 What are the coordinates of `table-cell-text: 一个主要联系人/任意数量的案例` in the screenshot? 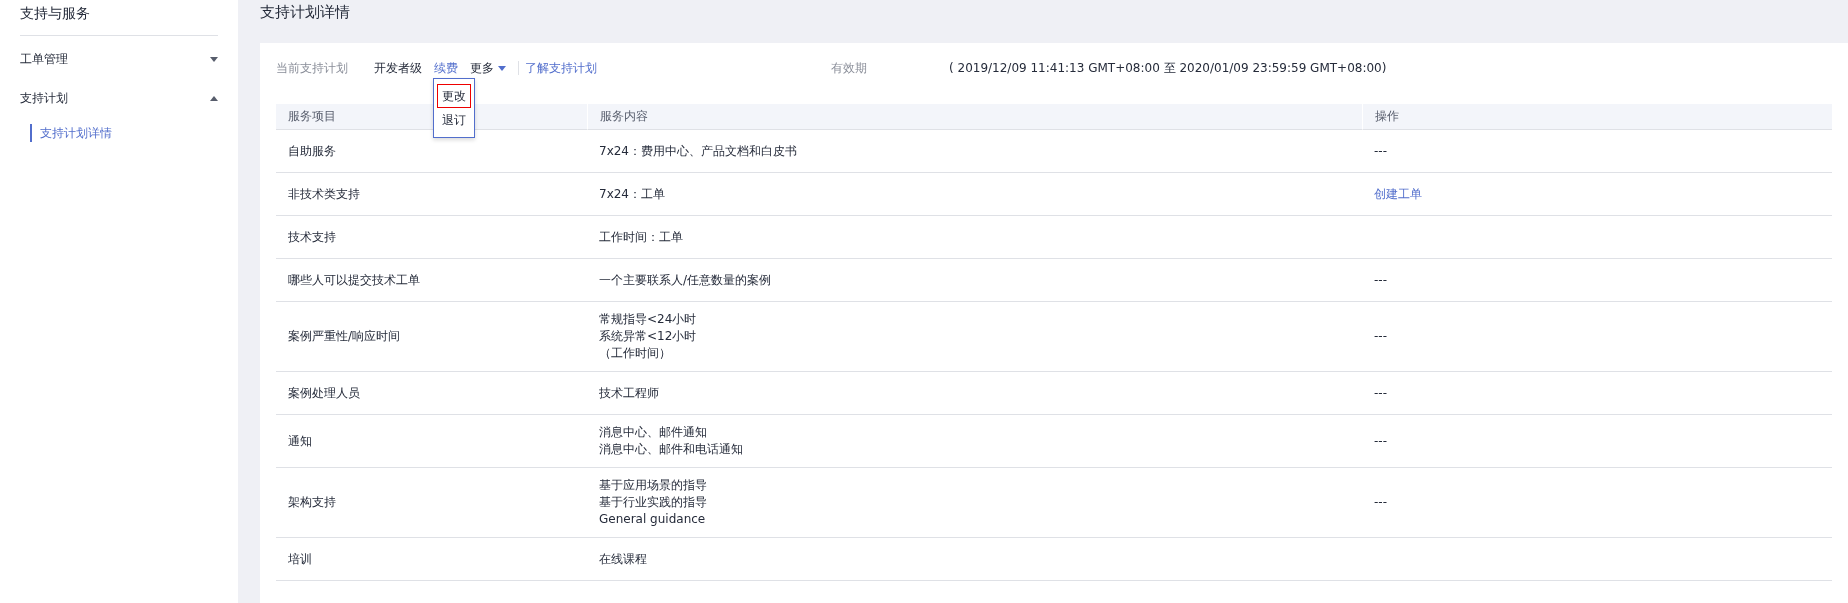 It's located at (686, 280).